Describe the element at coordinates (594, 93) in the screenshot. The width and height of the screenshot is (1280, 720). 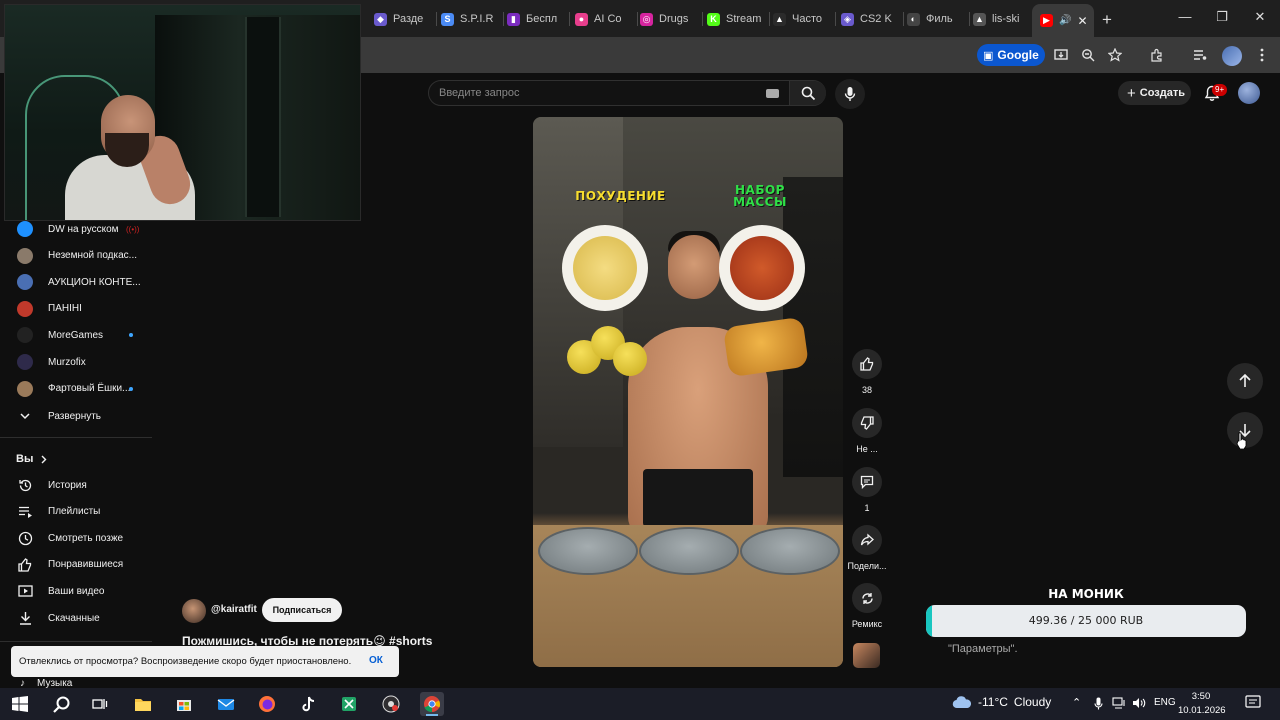
I see `search-input` at that location.